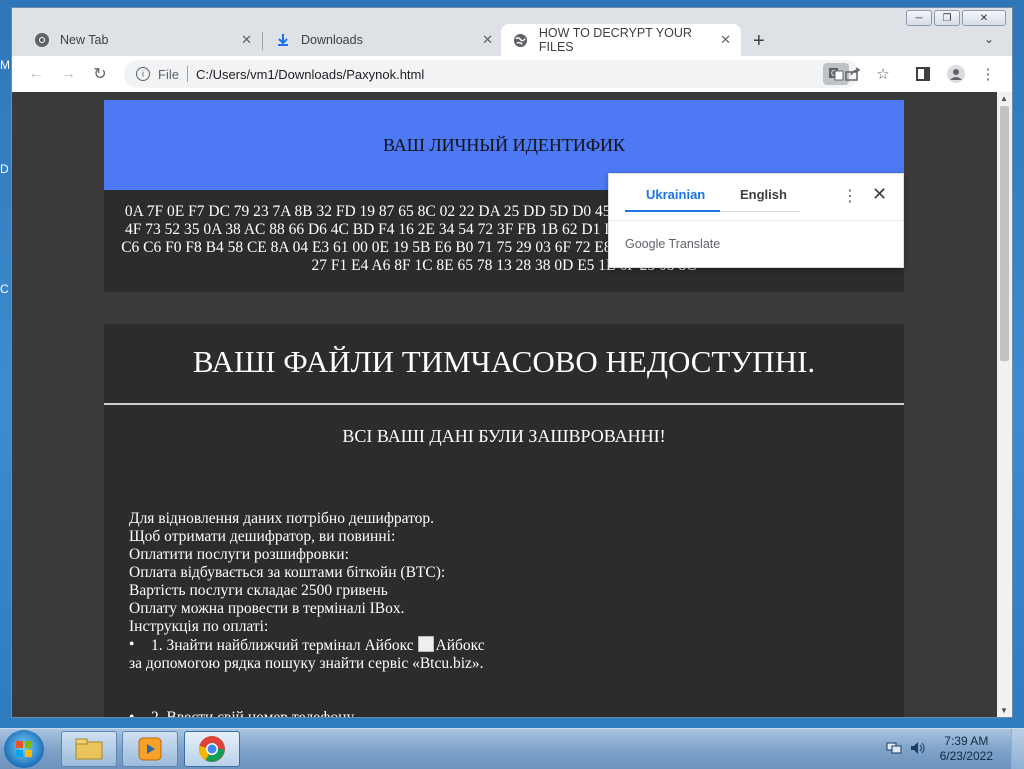  What do you see at coordinates (100, 74) in the screenshot?
I see `reload-button: ↻` at bounding box center [100, 74].